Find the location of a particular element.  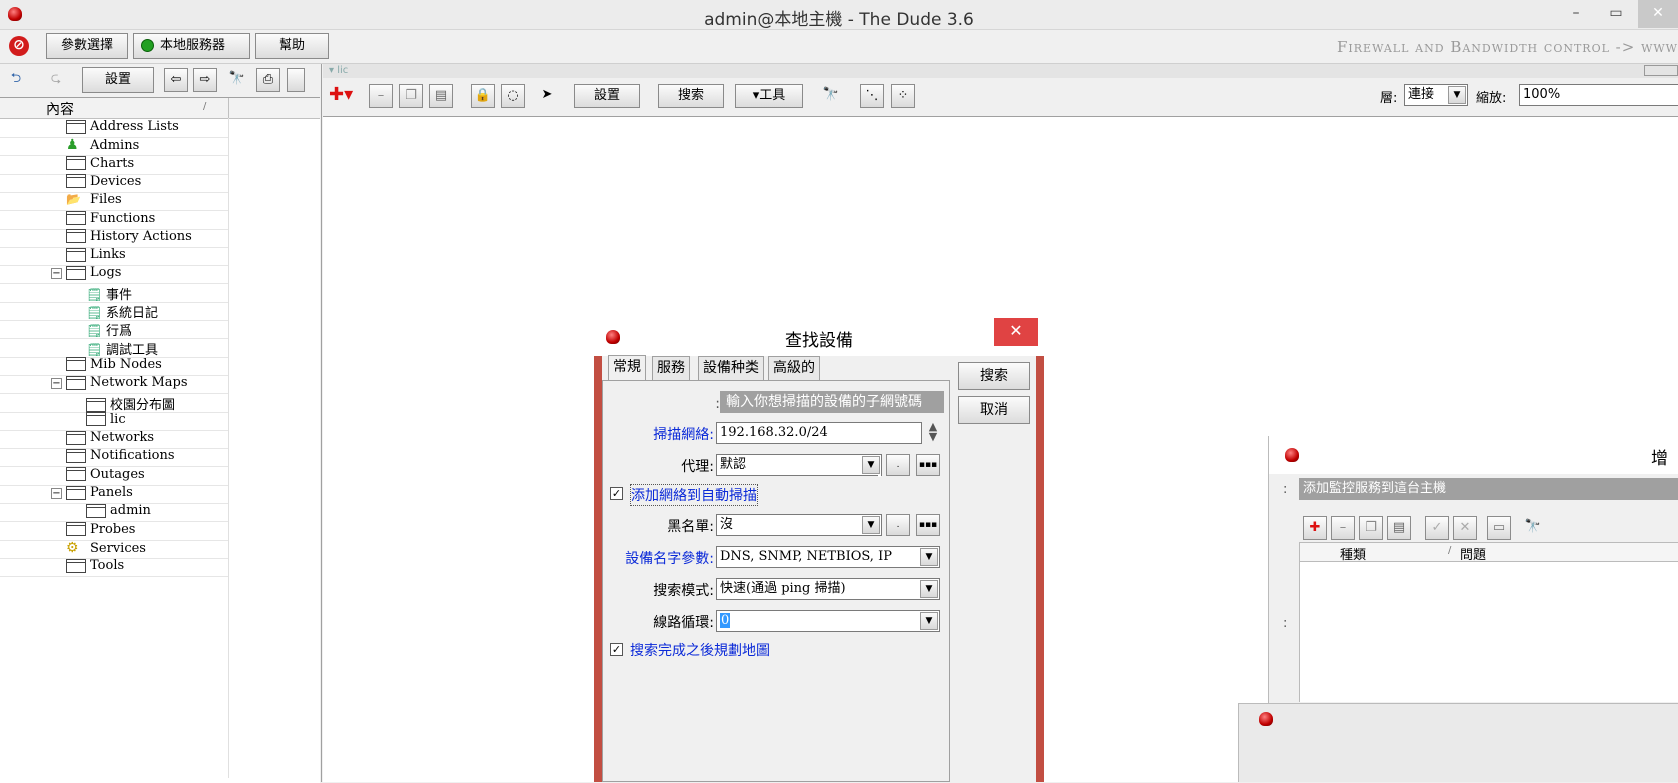

panel2-find-icon: 🔭 is located at coordinates (1533, 528).